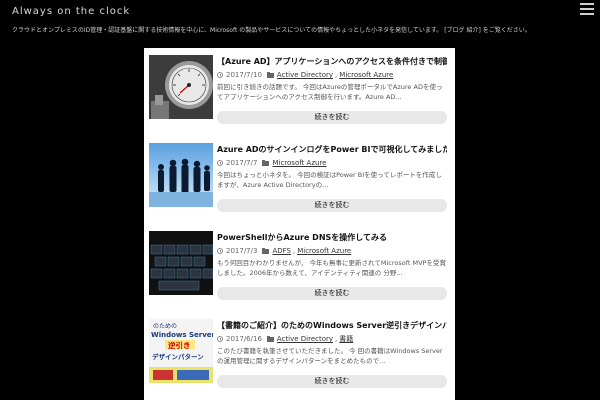 This screenshot has height=400, width=600. What do you see at coordinates (281, 251) in the screenshot?
I see `category-link: ADFS` at bounding box center [281, 251].